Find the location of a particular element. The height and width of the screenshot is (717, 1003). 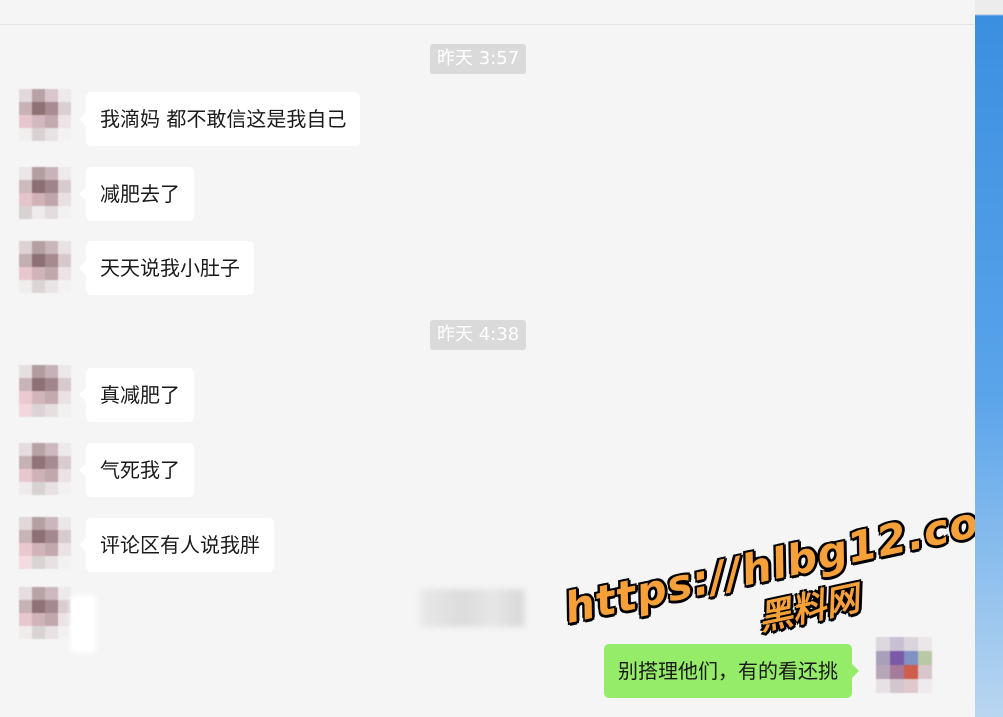

blurred-content is located at coordinates (472, 608).